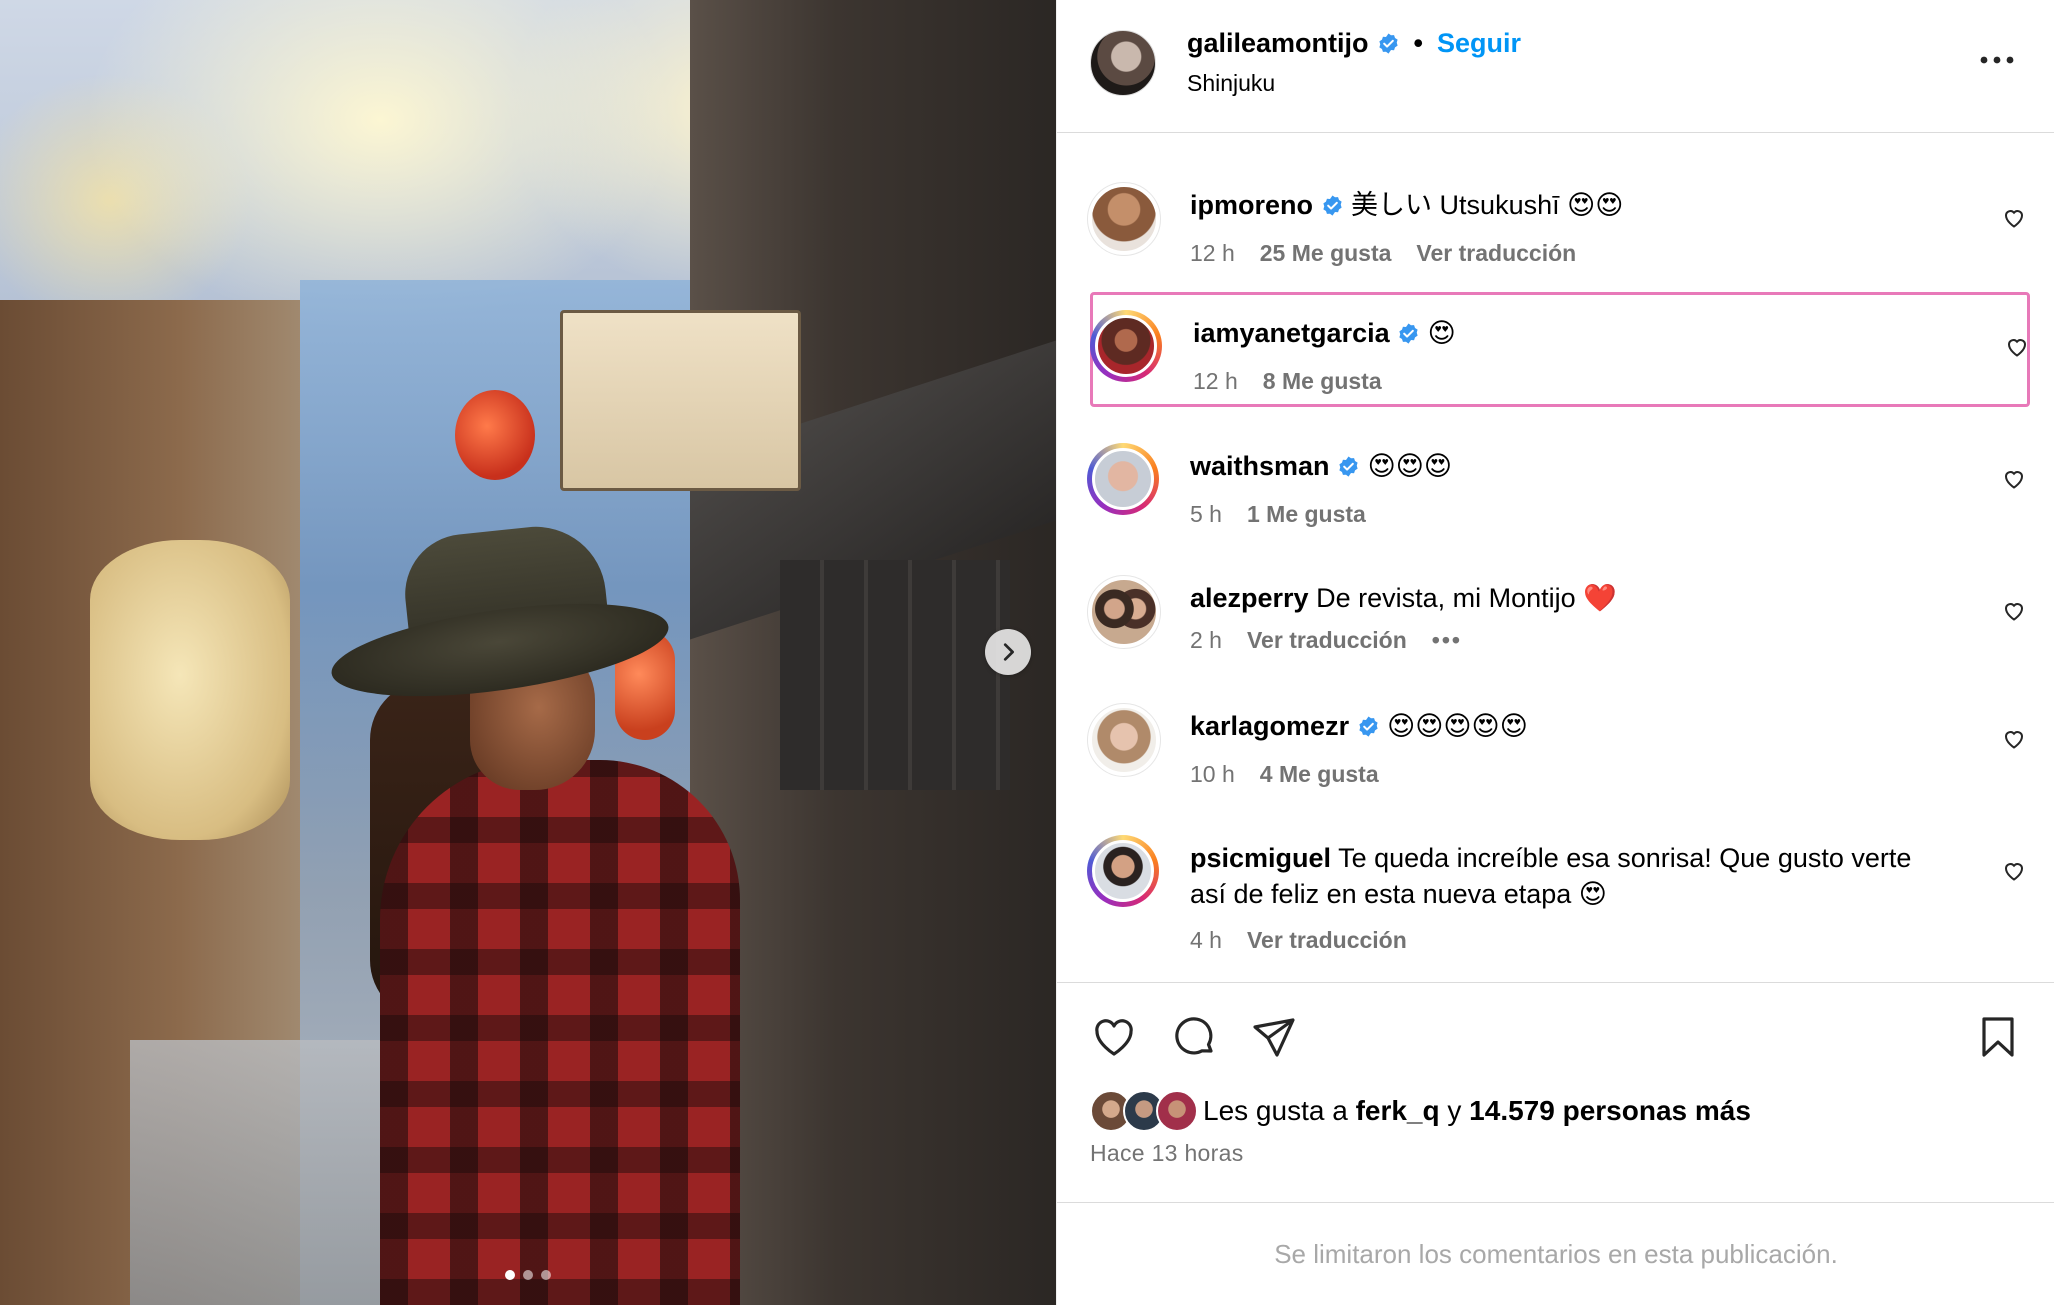 The height and width of the screenshot is (1306, 2054). Describe the element at coordinates (1278, 43) in the screenshot. I see `author-username: galileamontijo` at that location.